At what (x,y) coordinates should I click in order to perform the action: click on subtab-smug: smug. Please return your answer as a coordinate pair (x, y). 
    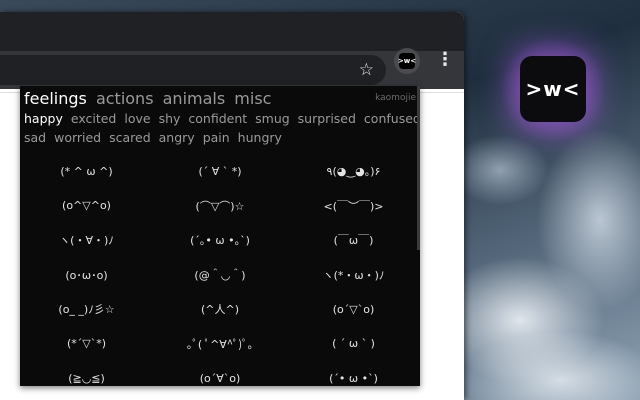
    Looking at the image, I should click on (272, 118).